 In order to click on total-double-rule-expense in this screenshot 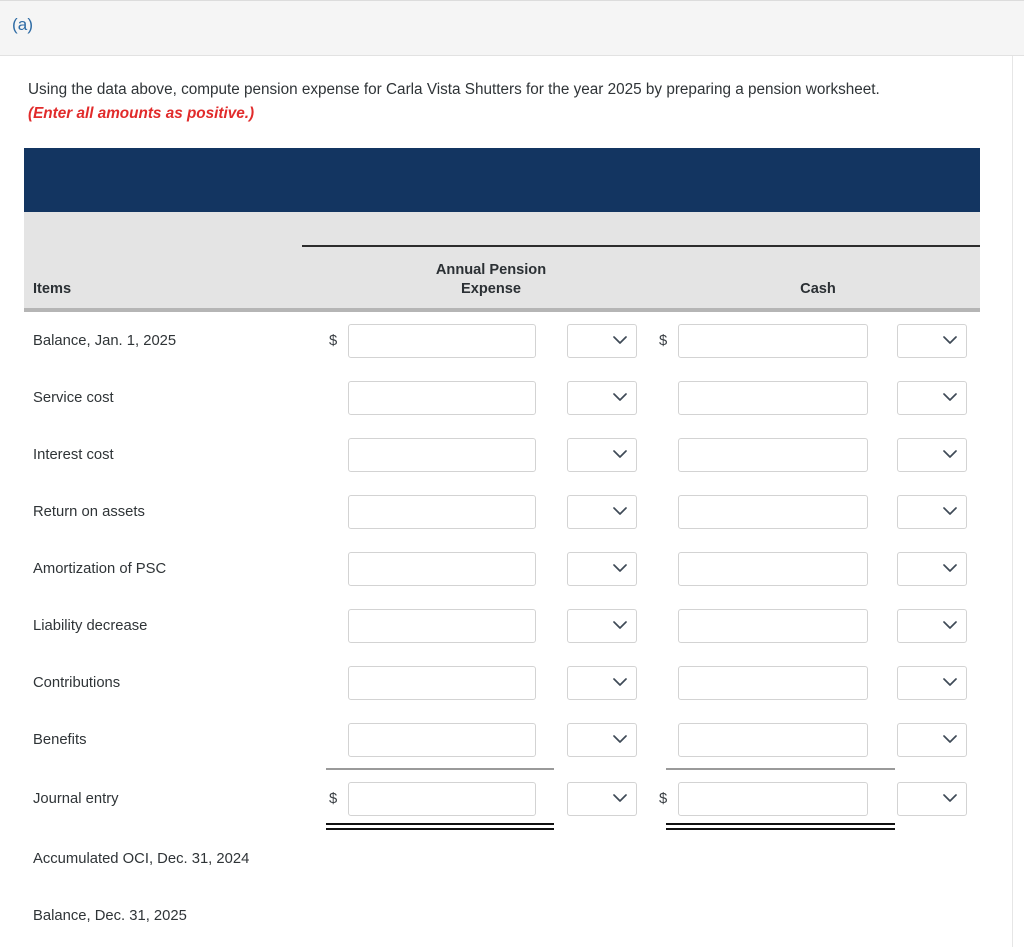, I will do `click(440, 826)`.